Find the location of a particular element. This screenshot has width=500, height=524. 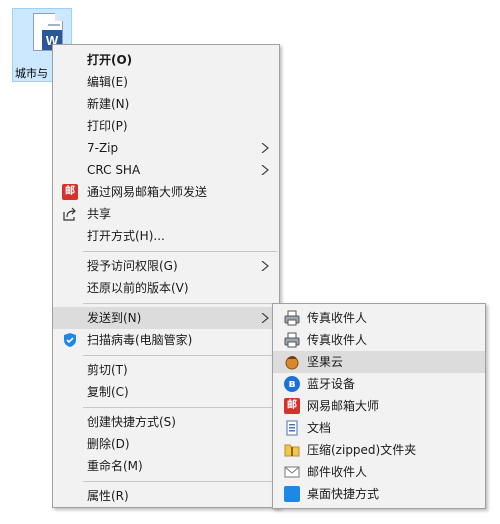

menu-item-rename: 重命名(M) is located at coordinates (166, 466).